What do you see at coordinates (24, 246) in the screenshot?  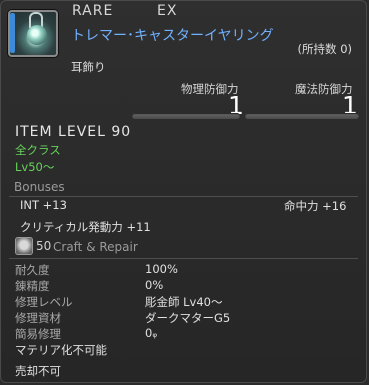 I see `repair-icon` at bounding box center [24, 246].